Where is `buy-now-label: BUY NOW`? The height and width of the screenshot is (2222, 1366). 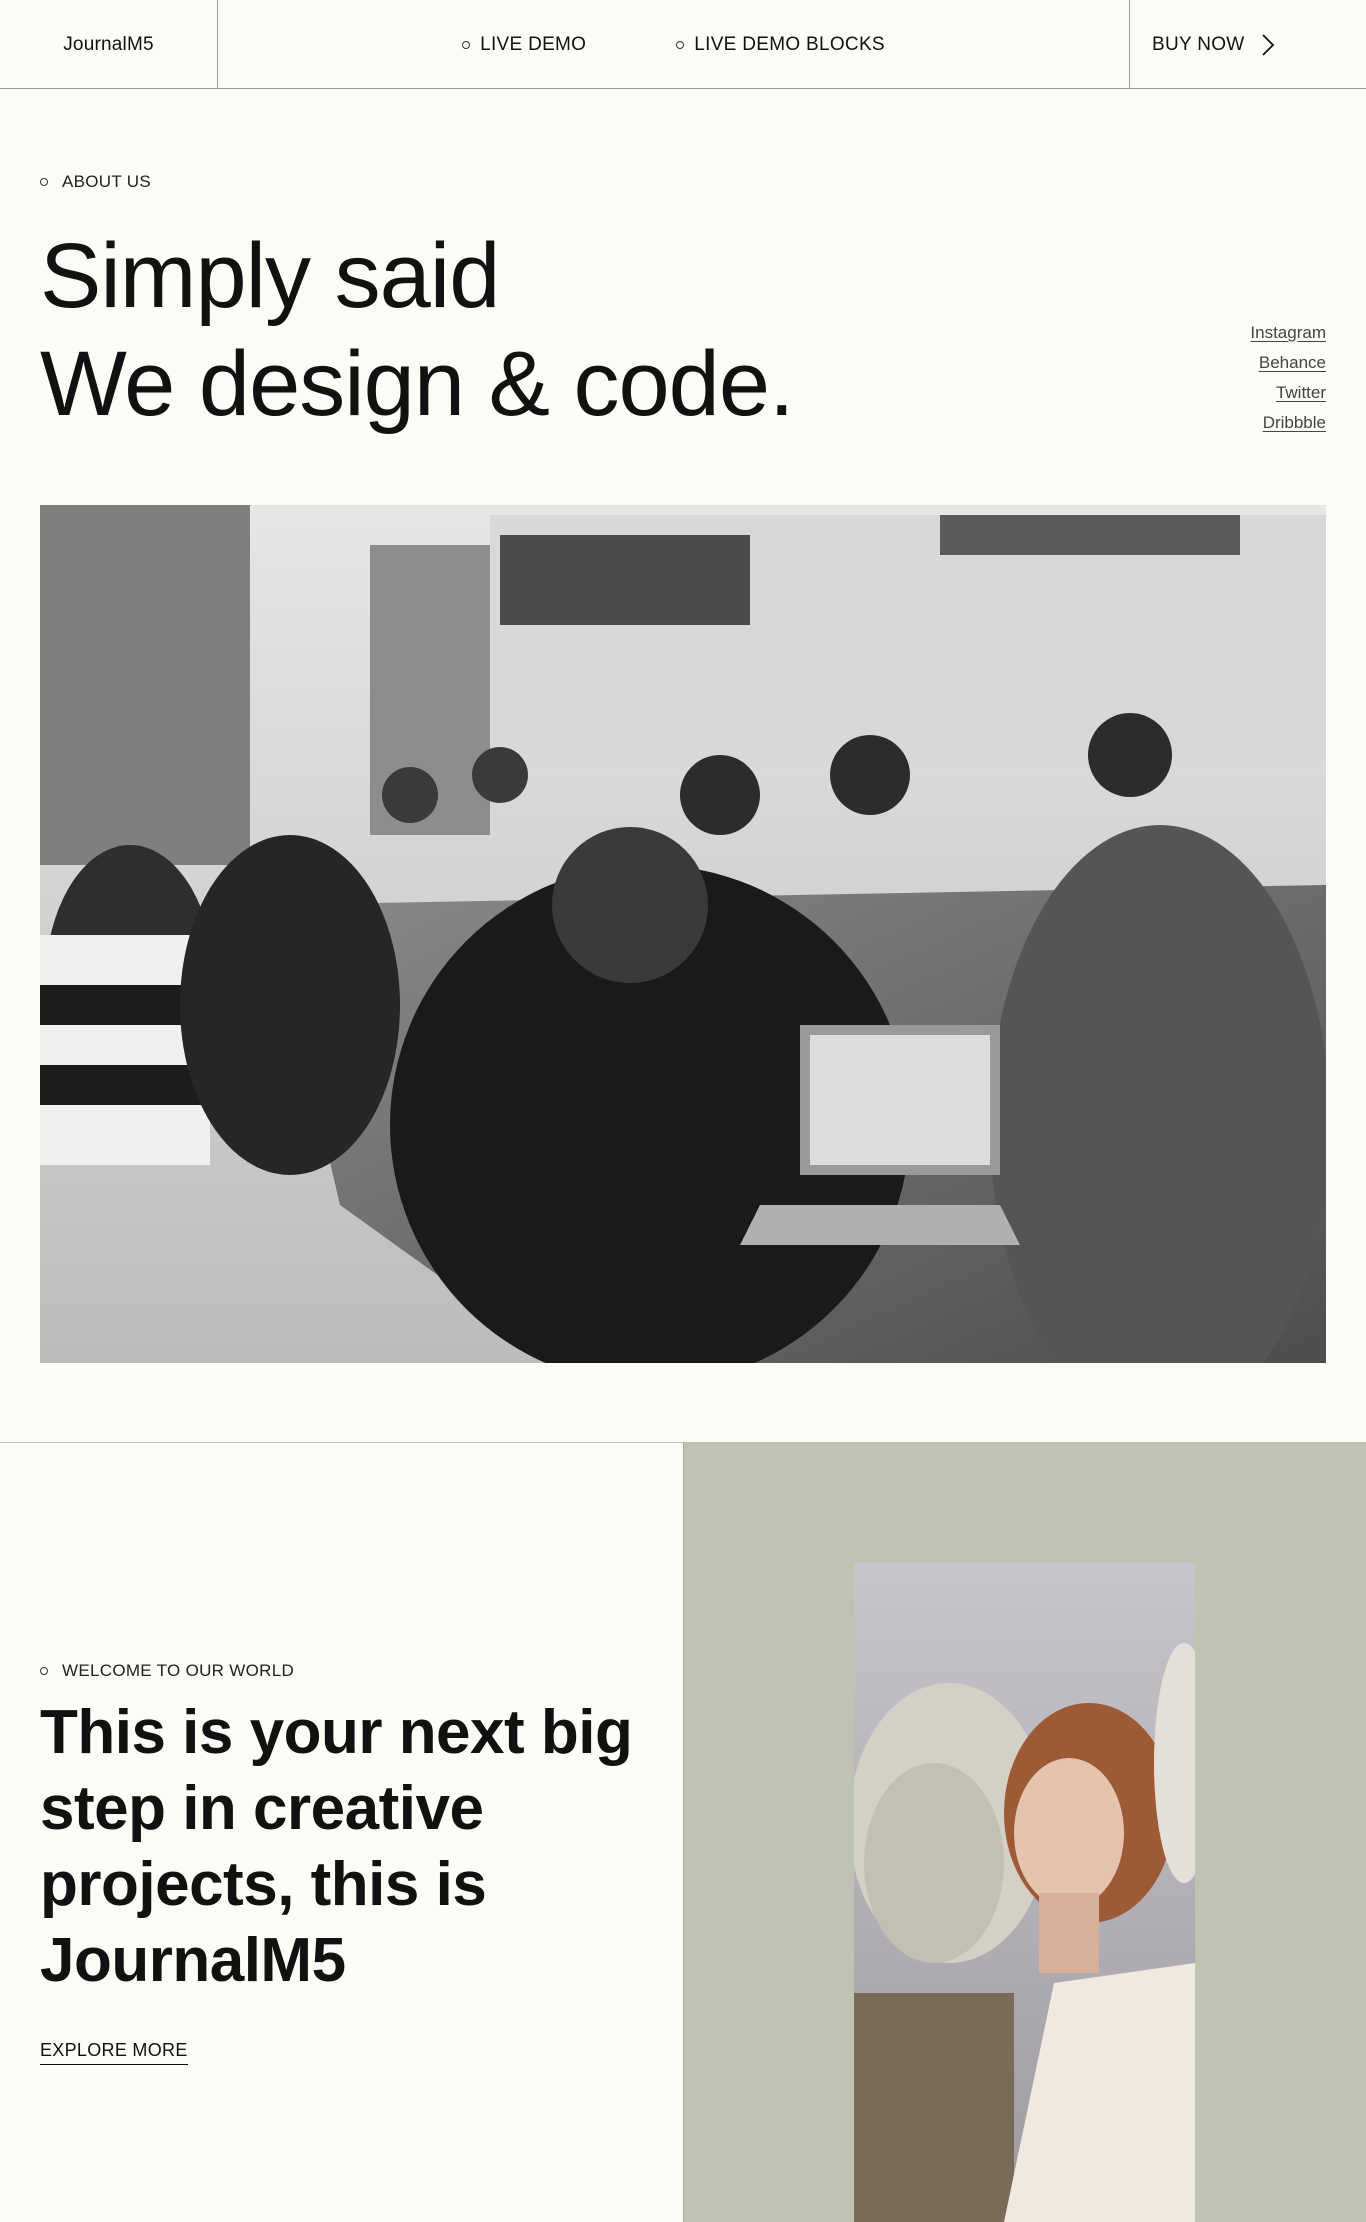
buy-now-label: BUY NOW is located at coordinates (1198, 44).